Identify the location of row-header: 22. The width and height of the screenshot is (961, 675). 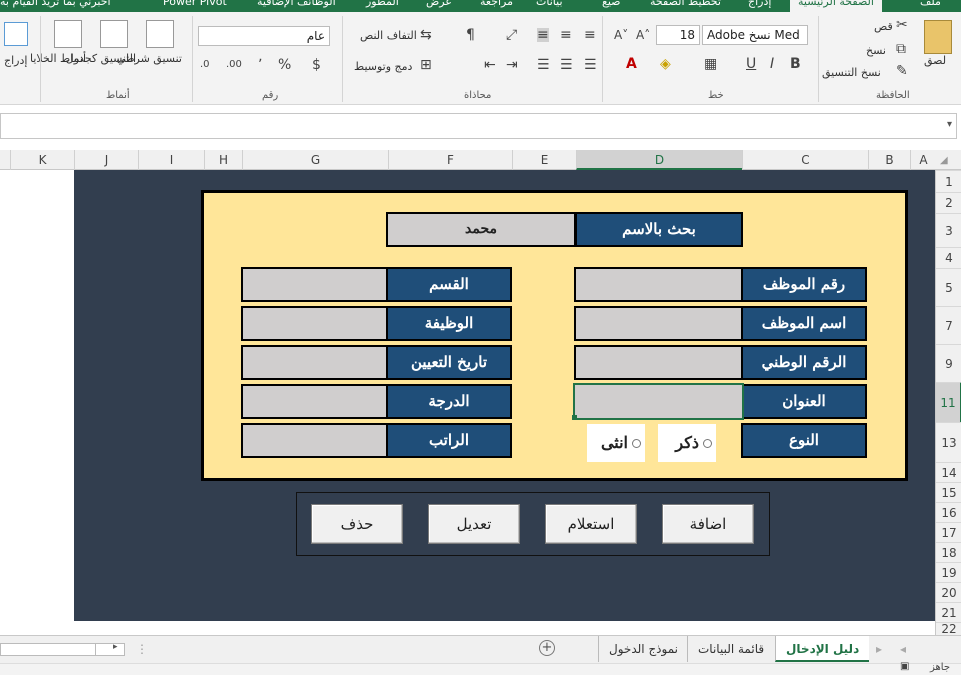
(948, 629).